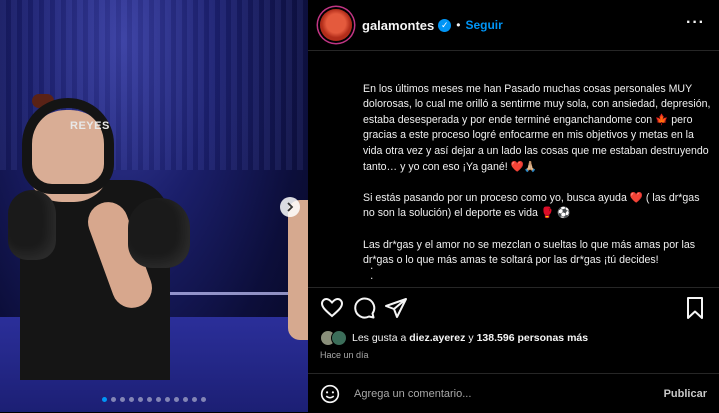 Image resolution: width=719 pixels, height=413 pixels. Describe the element at coordinates (154, 399) in the screenshot. I see `carousel-indicator` at that location.